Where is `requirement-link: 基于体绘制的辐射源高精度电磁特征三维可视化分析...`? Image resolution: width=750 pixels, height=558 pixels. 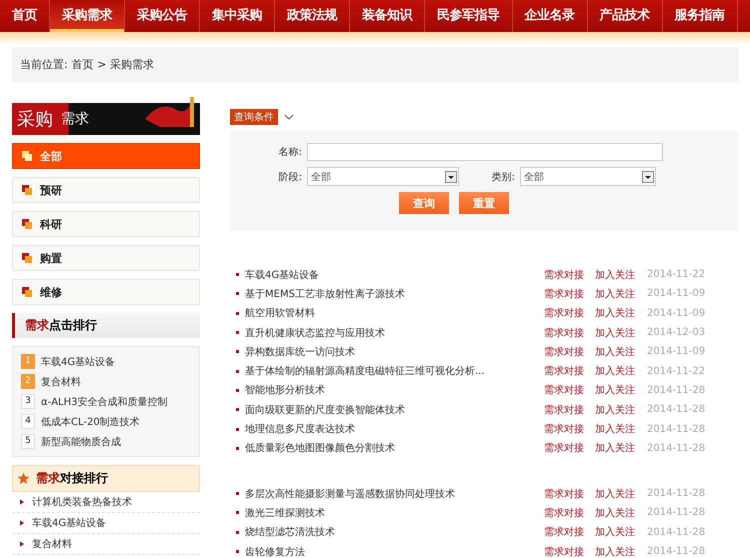 requirement-link: 基于体绘制的辐射源高精度电磁特征三维可视化分析... is located at coordinates (394, 371).